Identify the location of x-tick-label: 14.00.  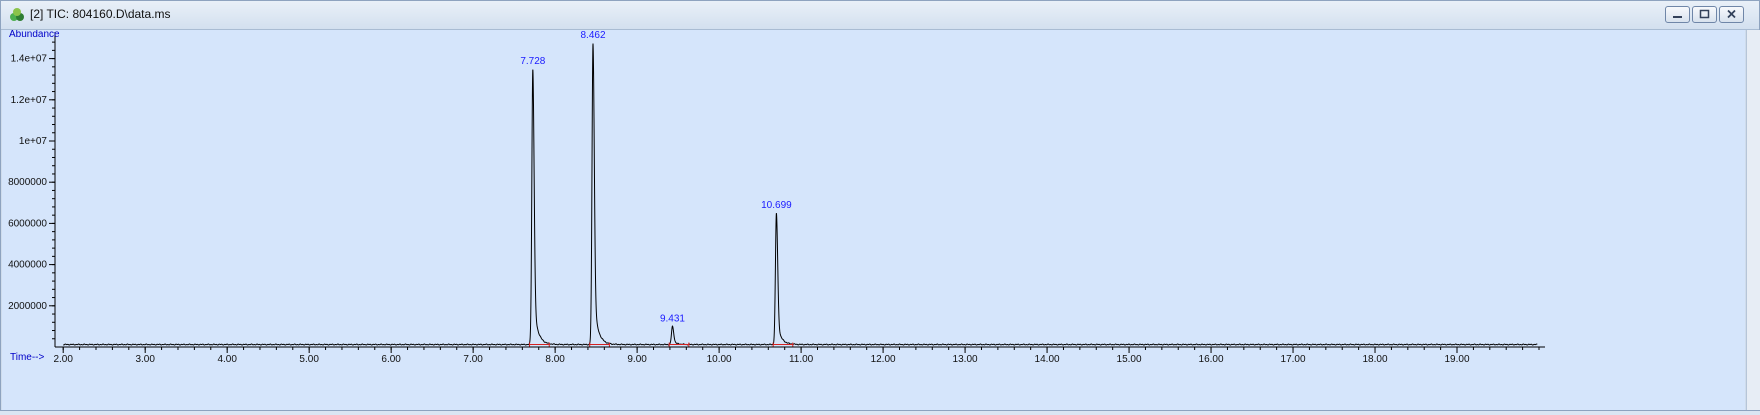
(1047, 359).